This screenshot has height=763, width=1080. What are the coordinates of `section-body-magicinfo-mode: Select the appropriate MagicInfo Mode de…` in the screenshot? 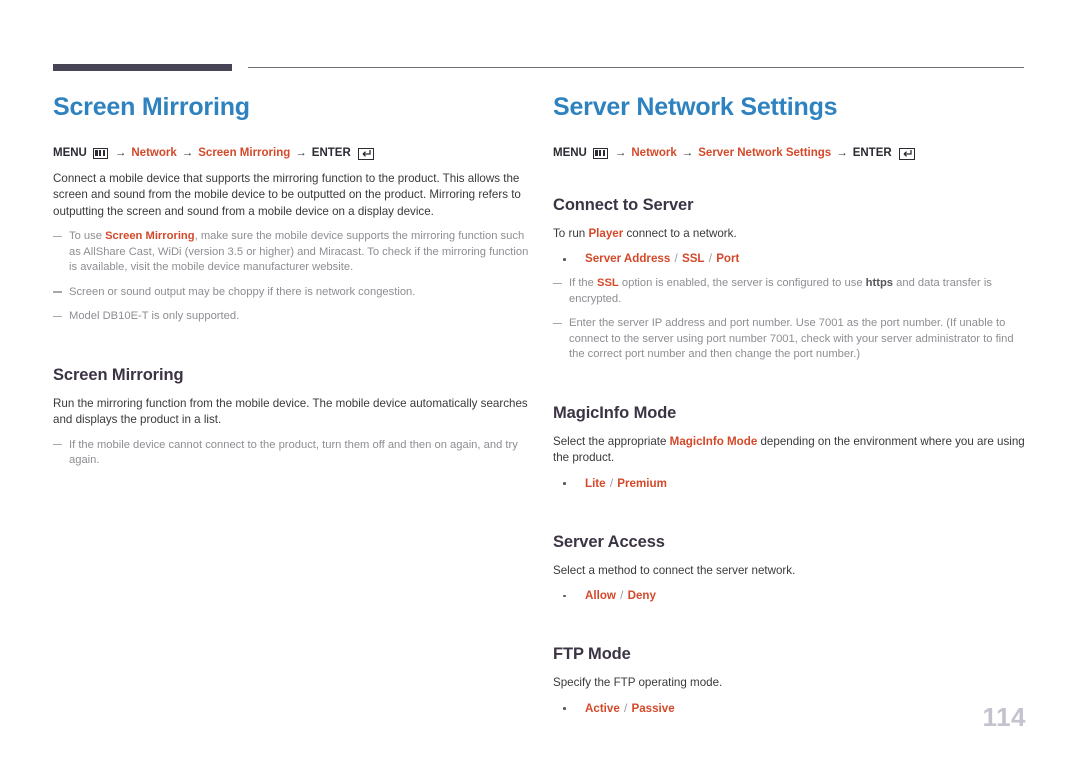 It's located at (792, 450).